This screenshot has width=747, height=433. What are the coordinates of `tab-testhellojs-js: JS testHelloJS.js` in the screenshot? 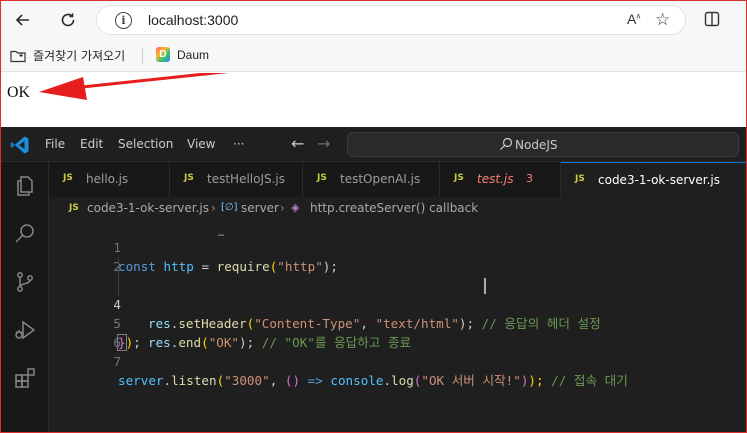 It's located at (236, 179).